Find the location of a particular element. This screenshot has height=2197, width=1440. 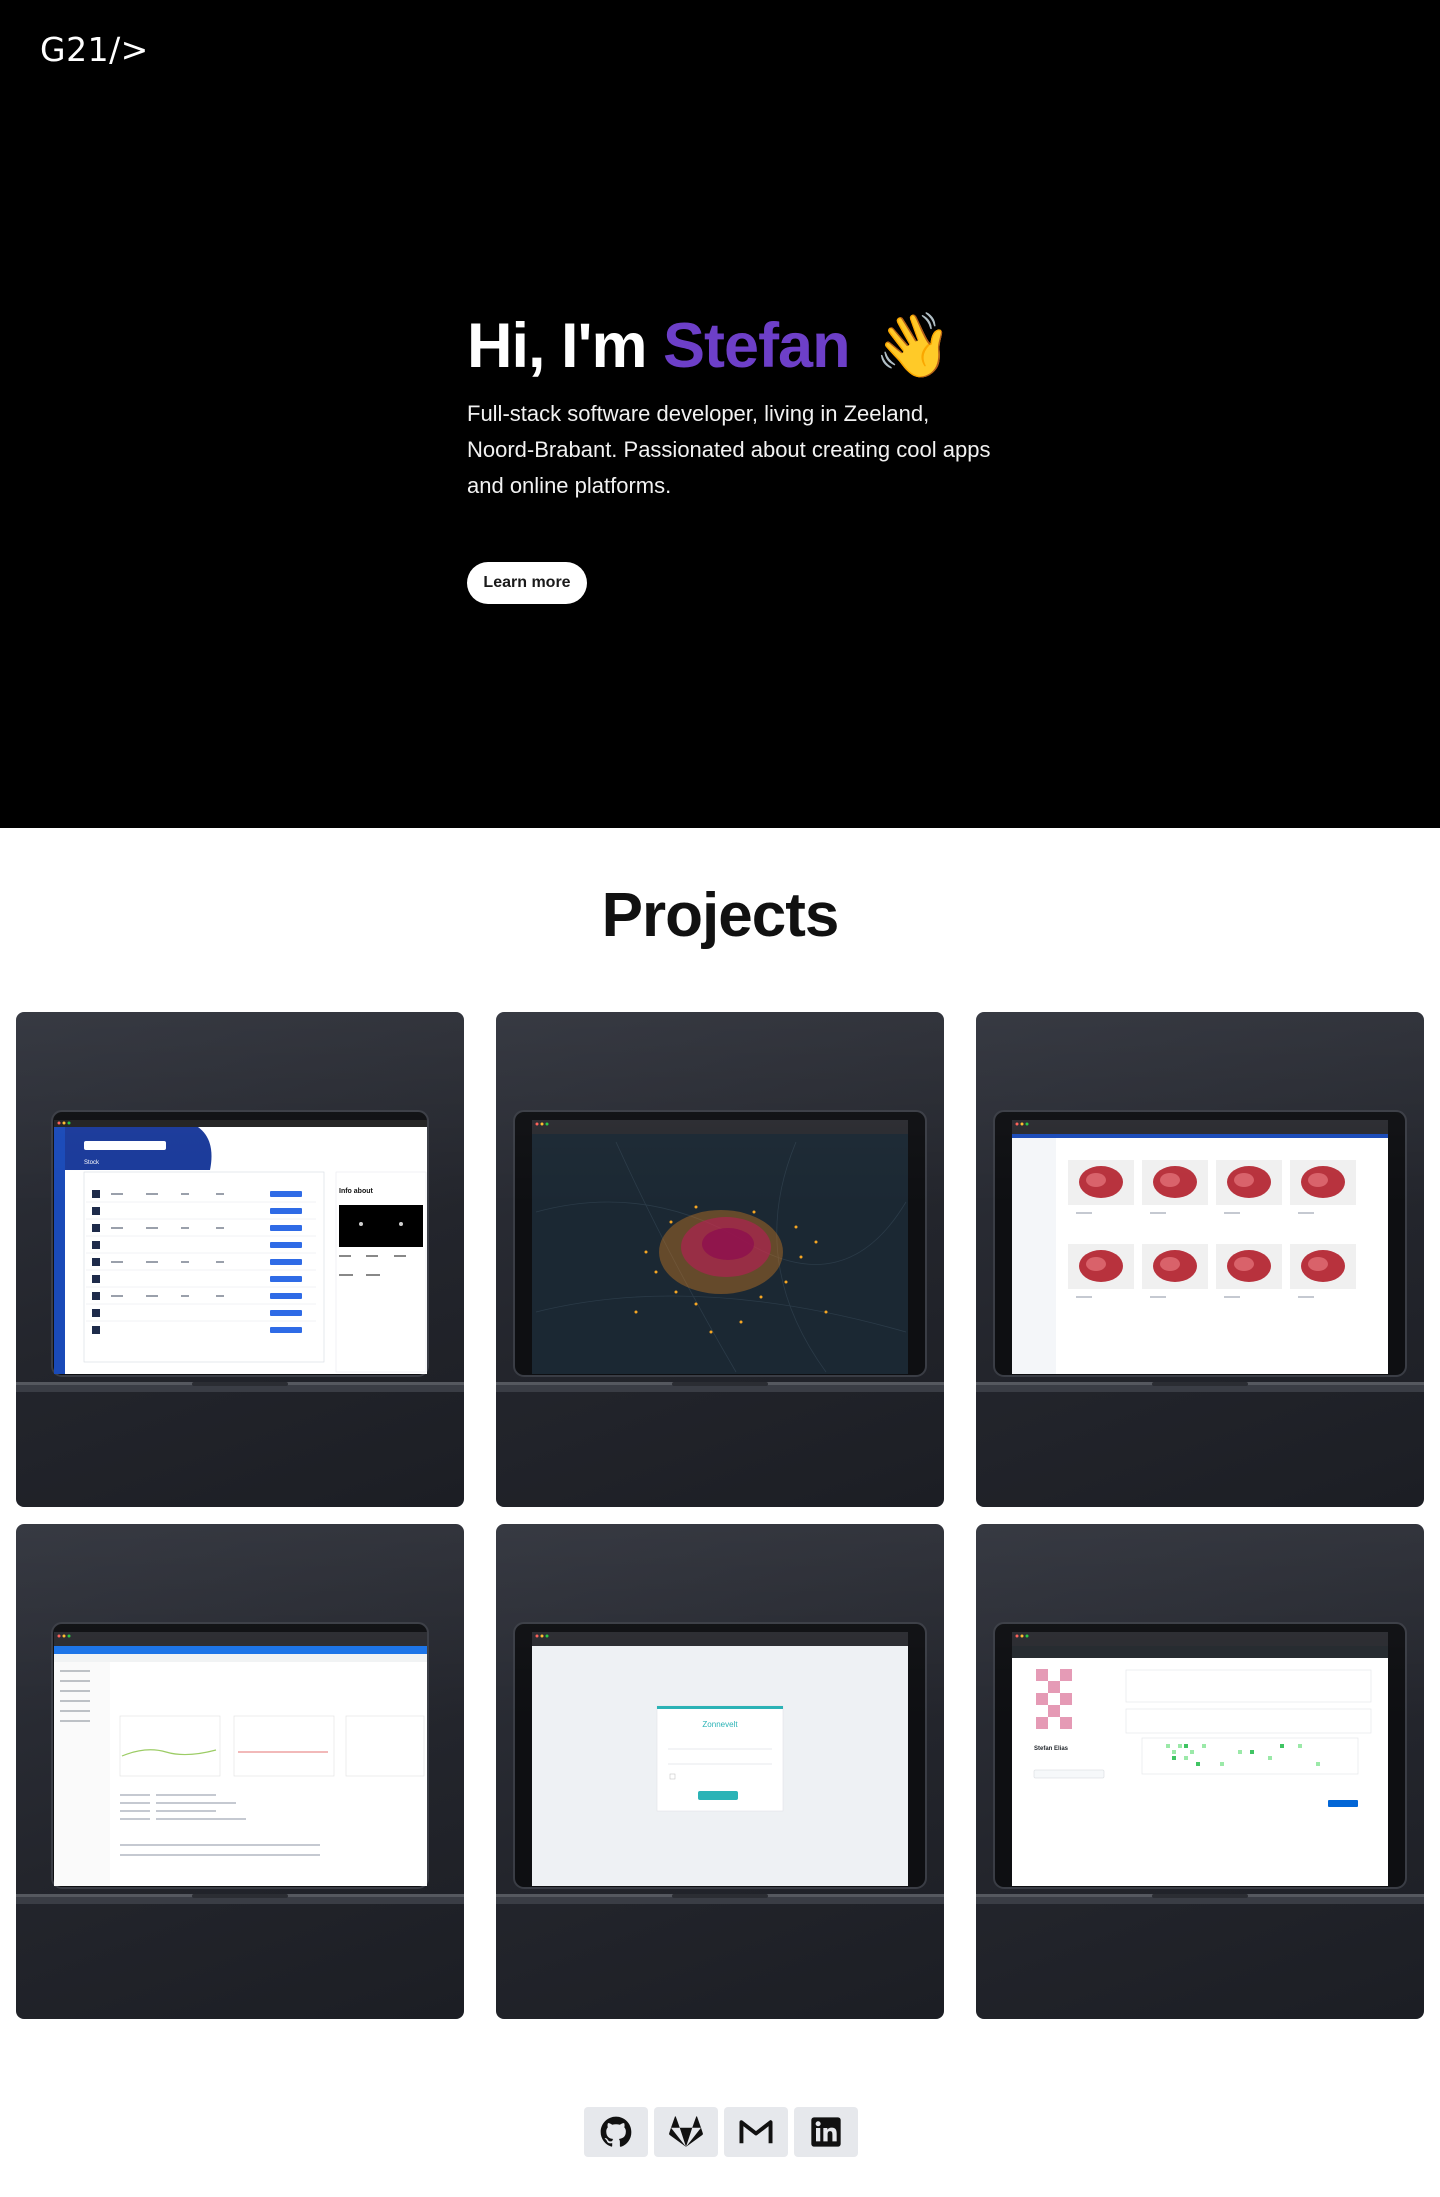

screen-github-profile: Stefan Elias is located at coordinates (1200, 1759).